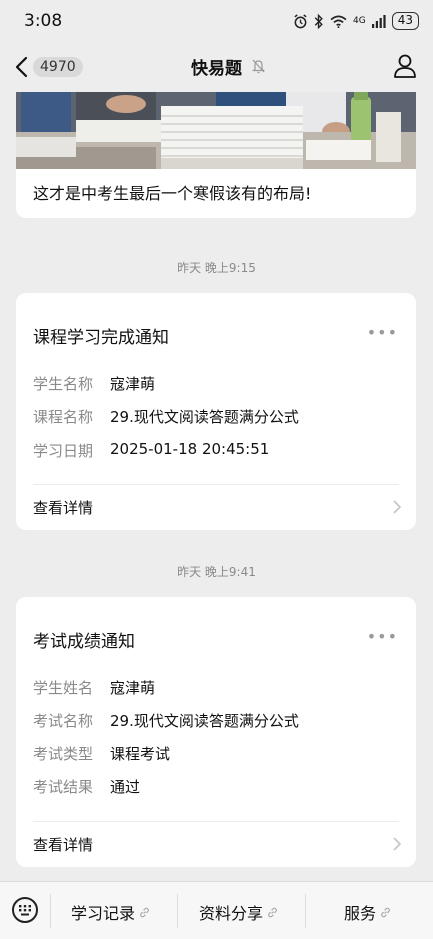  I want to click on bottom-menu-bar: 学习记录 资料分享 服务, so click(216, 910).